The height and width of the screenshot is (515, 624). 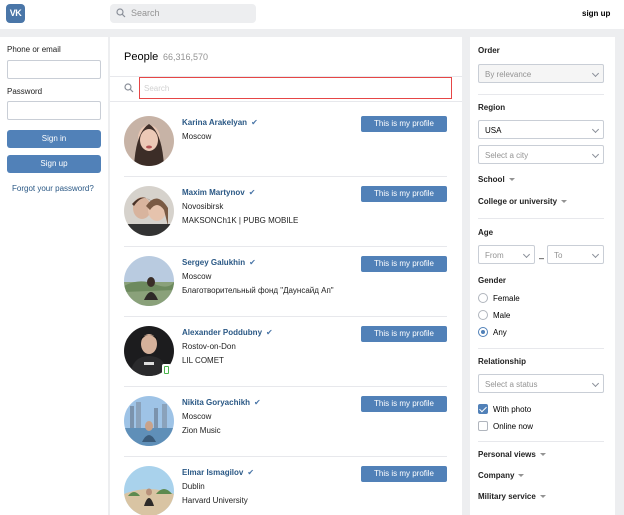 What do you see at coordinates (54, 139) in the screenshot?
I see `signin-button: Sign in` at bounding box center [54, 139].